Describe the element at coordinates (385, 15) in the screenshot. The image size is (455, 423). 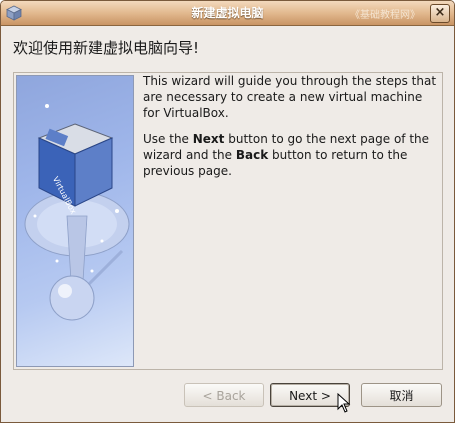
I see `watermark-text: 《基础教程网》` at that location.